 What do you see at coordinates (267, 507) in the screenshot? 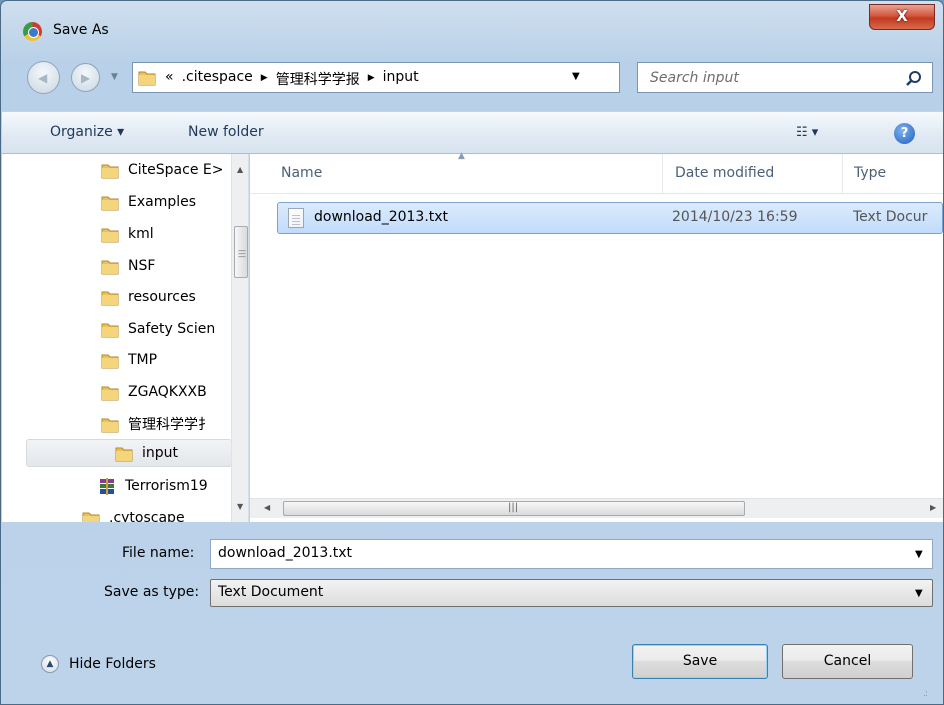
I see `scroll-left-icon: ◀` at bounding box center [267, 507].